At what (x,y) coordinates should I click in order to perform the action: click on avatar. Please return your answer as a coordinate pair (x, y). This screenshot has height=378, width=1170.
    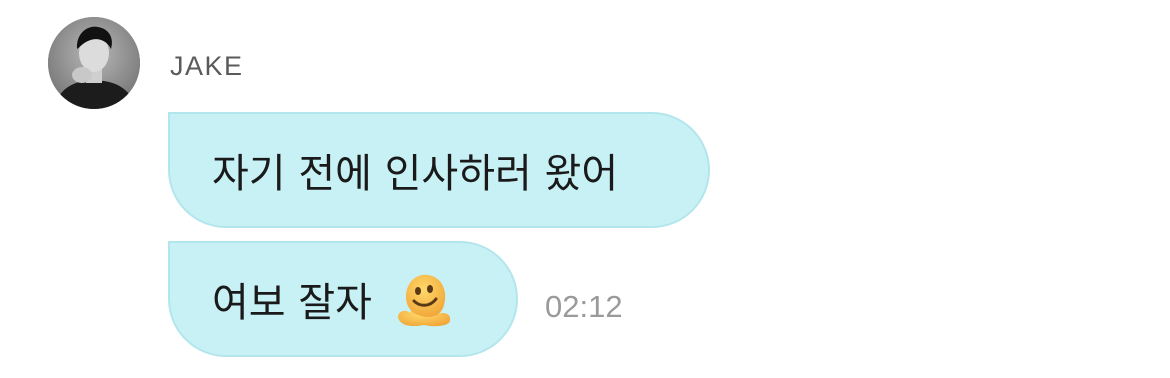
    Looking at the image, I should click on (94, 63).